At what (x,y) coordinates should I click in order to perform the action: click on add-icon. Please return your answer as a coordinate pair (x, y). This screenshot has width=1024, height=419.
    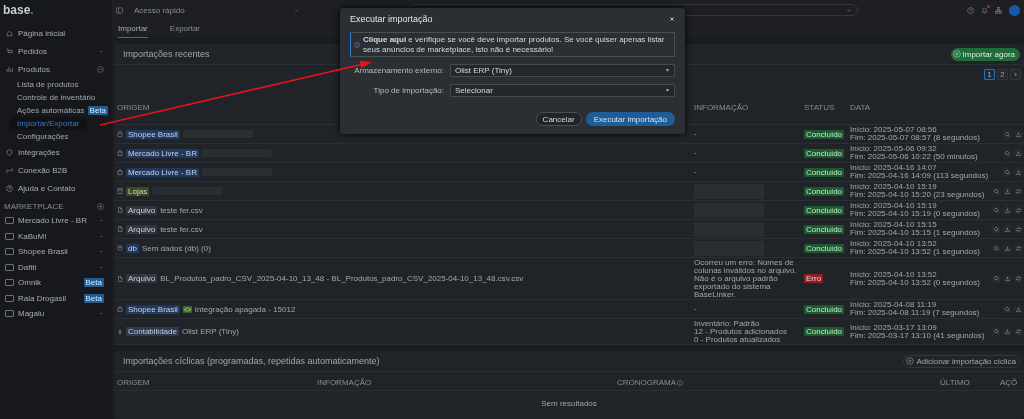
    Looking at the image, I should click on (100, 206).